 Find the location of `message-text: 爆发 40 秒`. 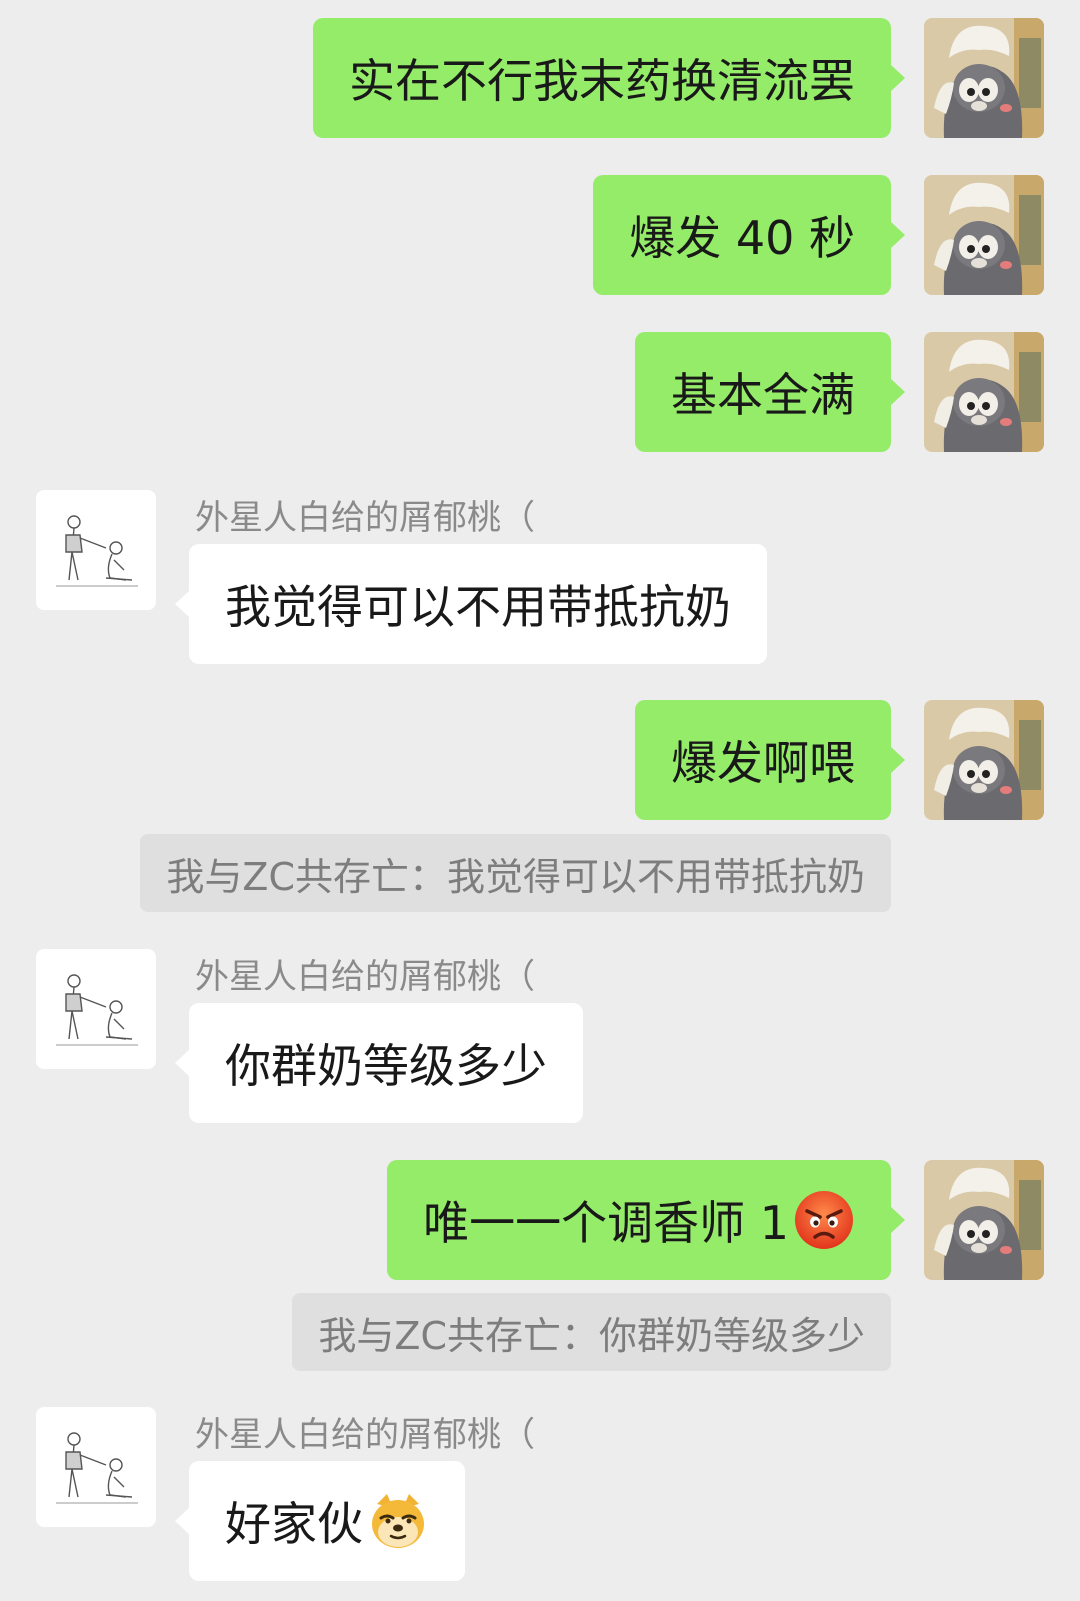

message-text: 爆发 40 秒 is located at coordinates (742, 238).